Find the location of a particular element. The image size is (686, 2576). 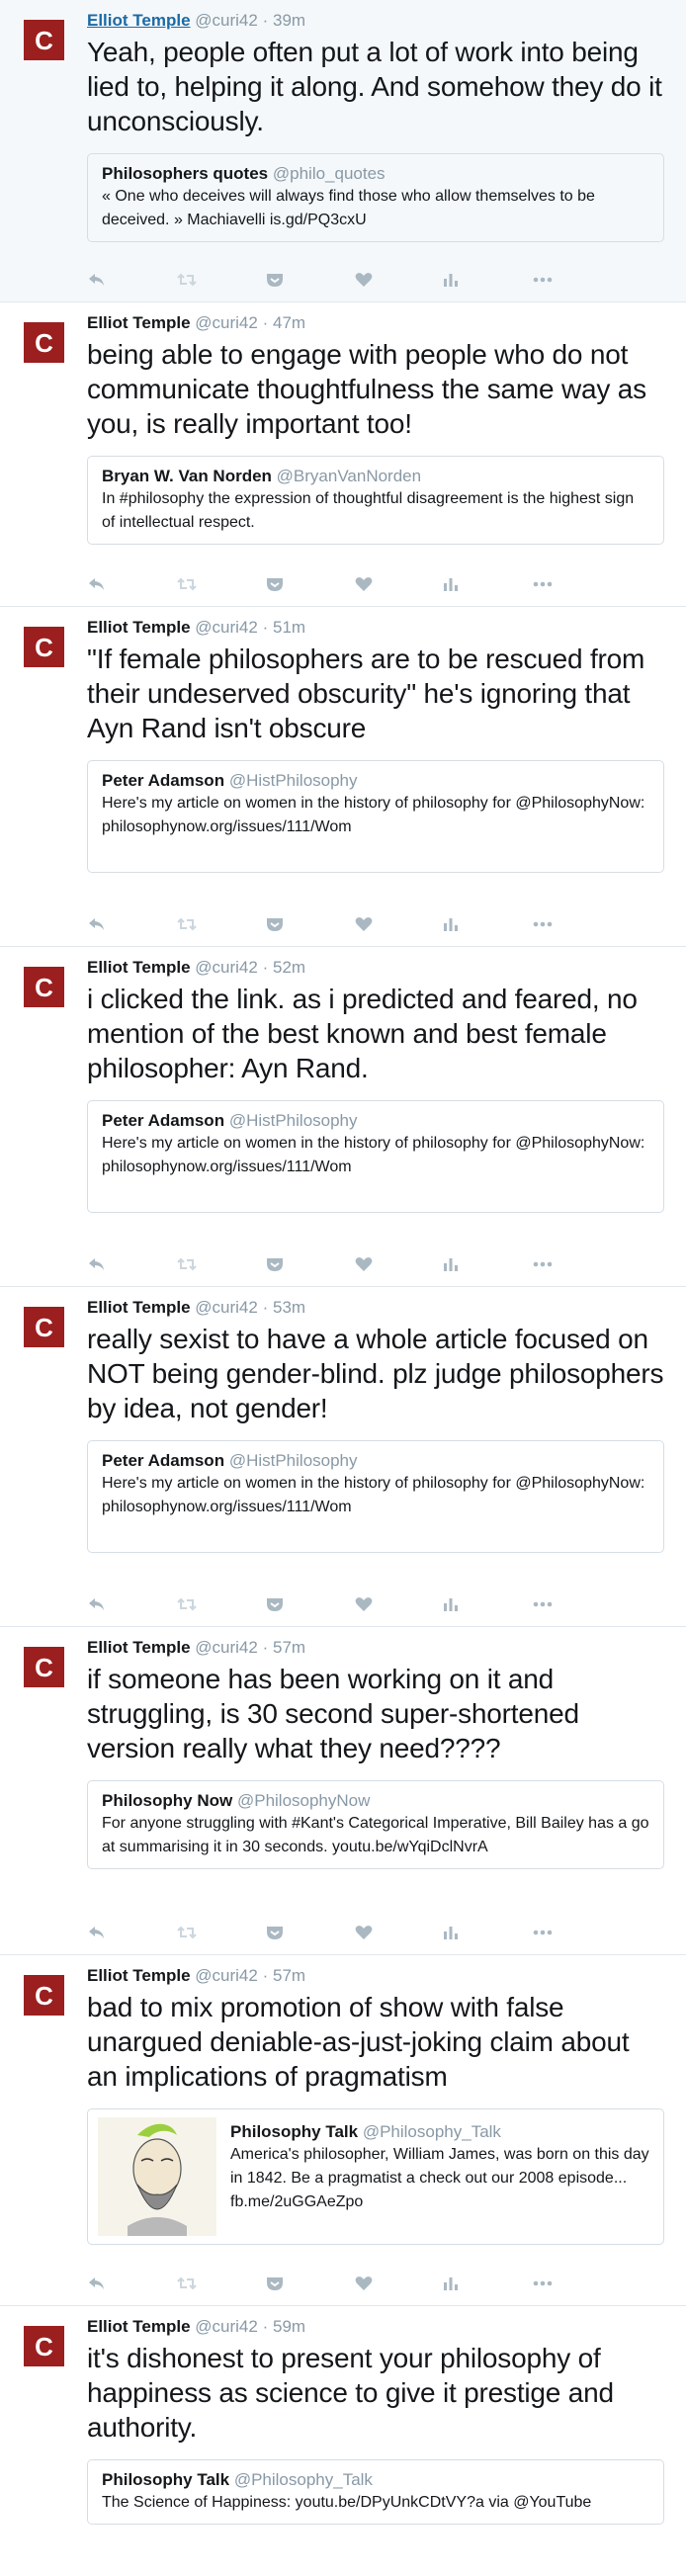

timestamp: 51m is located at coordinates (289, 627).